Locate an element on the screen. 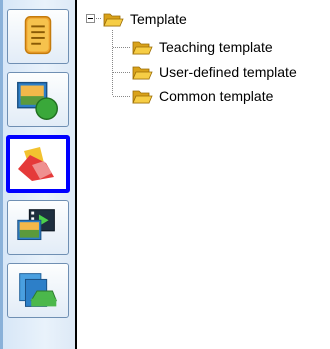 The image size is (330, 349). collapse-toggle is located at coordinates (90, 18).